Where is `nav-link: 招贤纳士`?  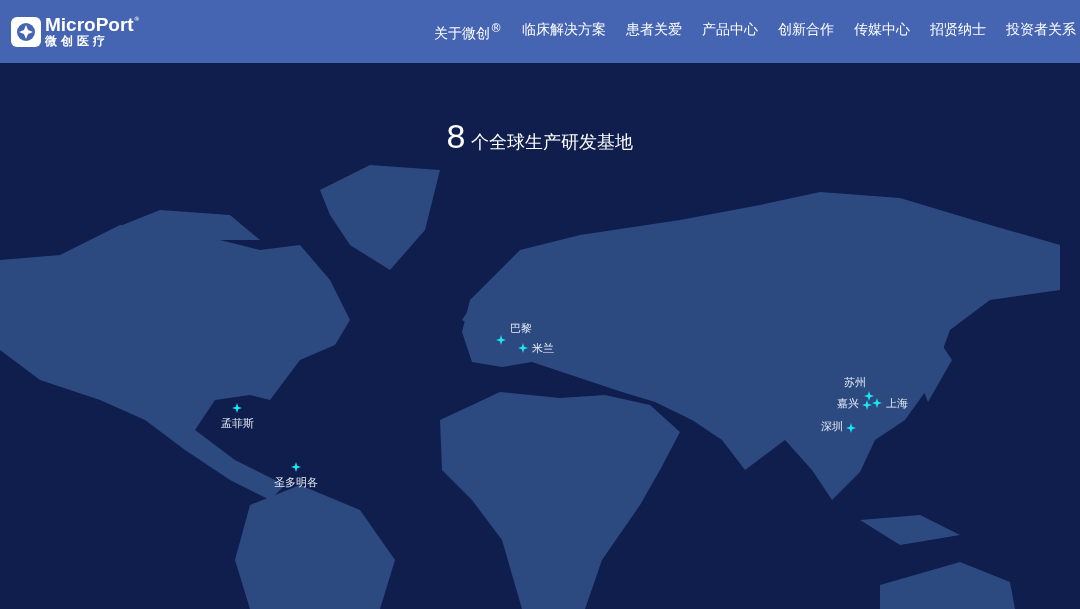
nav-link: 招贤纳士 is located at coordinates (958, 31).